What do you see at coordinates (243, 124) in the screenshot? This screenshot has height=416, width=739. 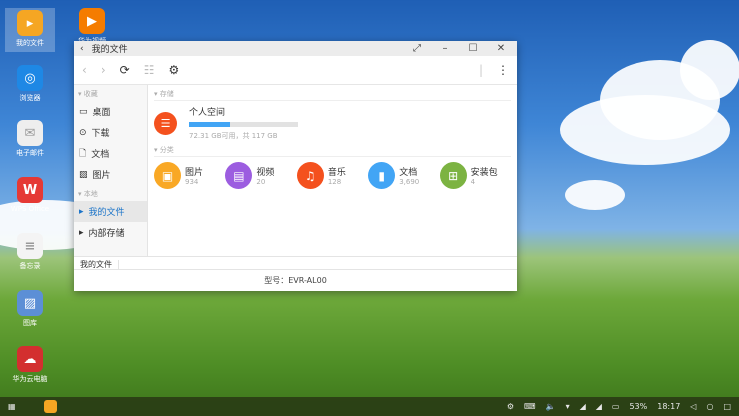 I see `storage-bar` at bounding box center [243, 124].